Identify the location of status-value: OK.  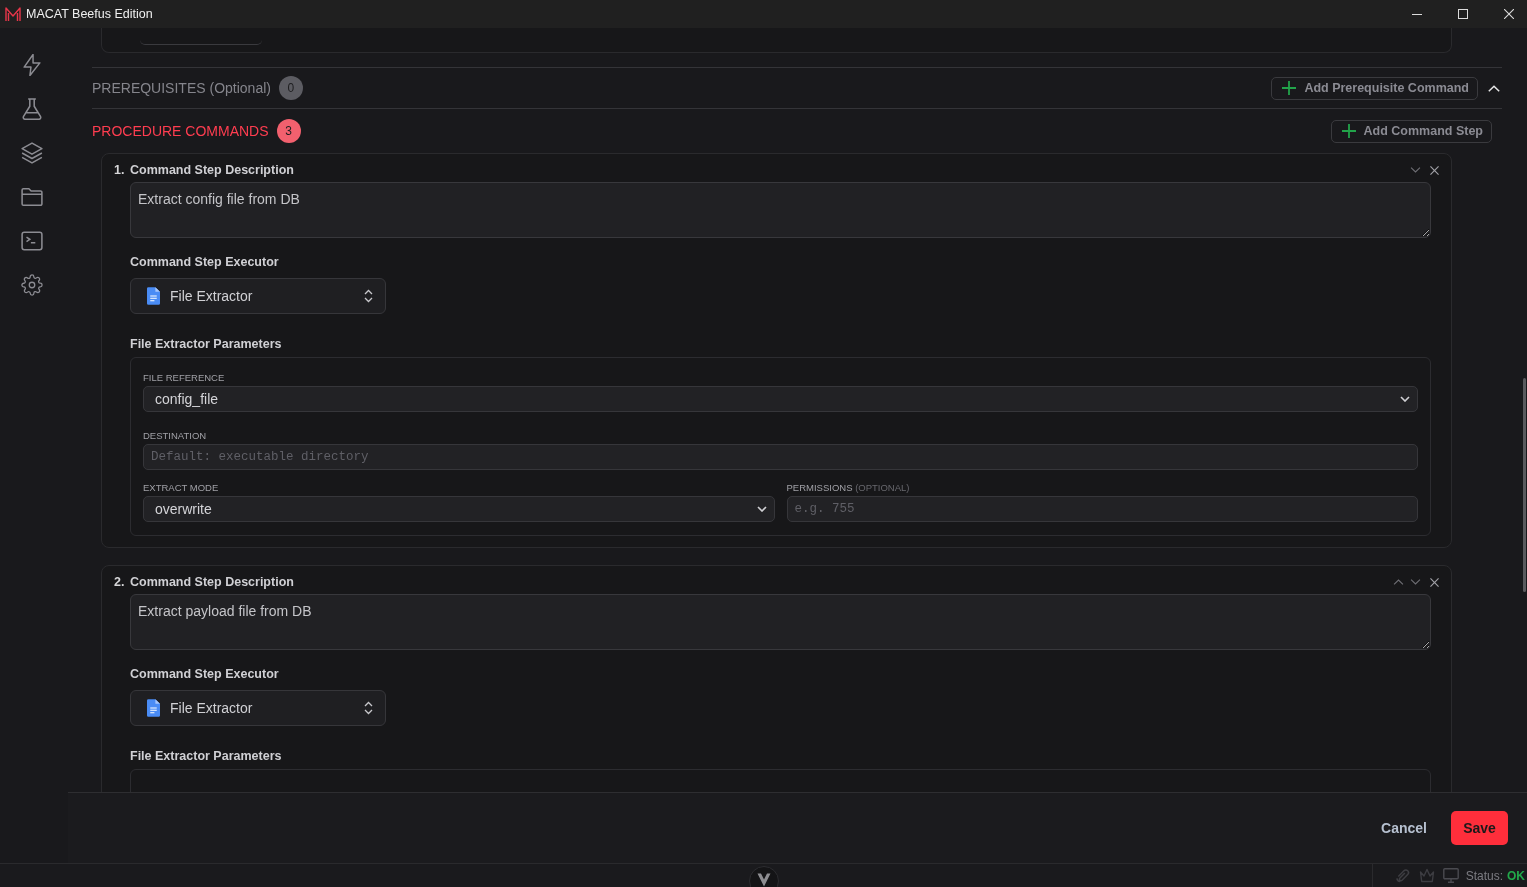
(1516, 875).